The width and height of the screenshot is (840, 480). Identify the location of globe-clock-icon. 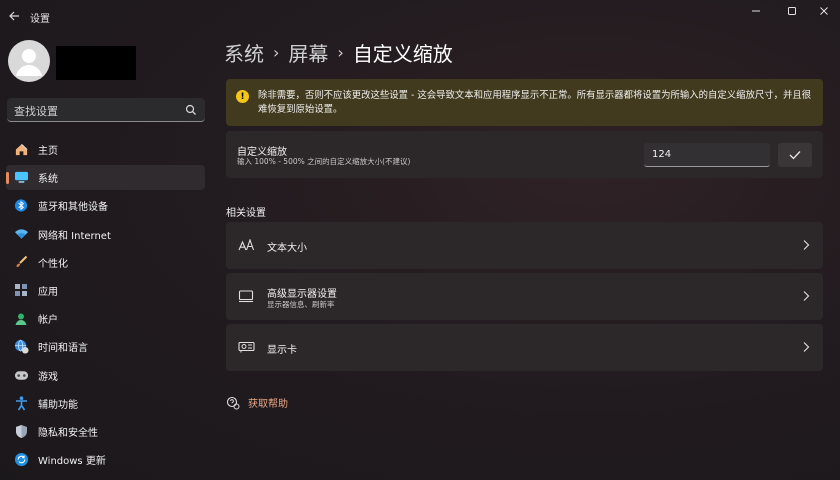
(21, 347).